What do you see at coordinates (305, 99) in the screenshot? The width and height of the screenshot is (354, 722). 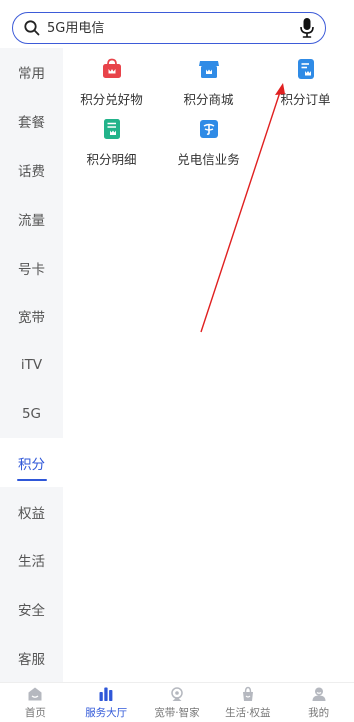 I see `grid-item-label: 积分订单` at bounding box center [305, 99].